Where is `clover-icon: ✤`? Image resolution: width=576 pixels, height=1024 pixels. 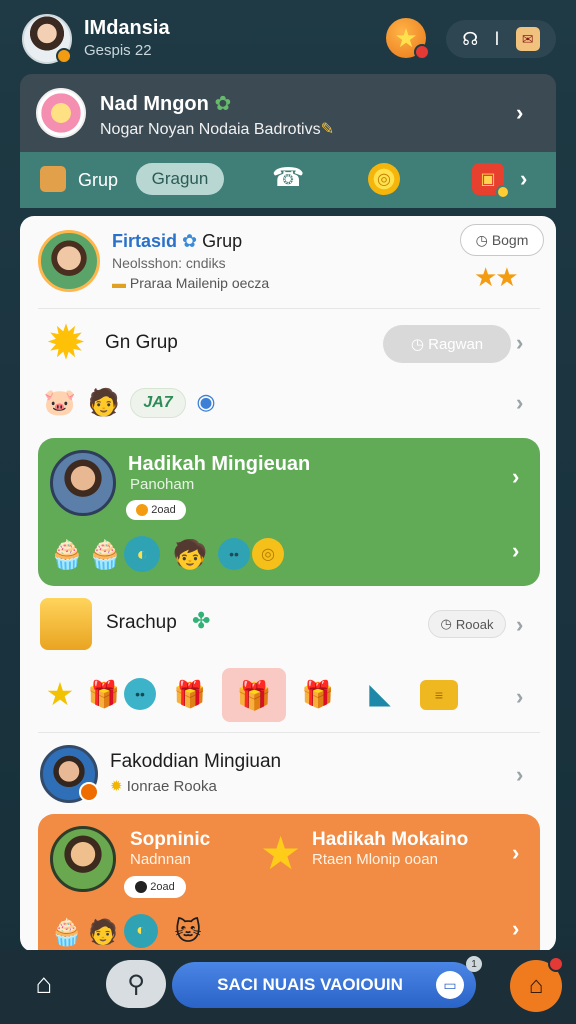
clover-icon: ✤ is located at coordinates (201, 620).